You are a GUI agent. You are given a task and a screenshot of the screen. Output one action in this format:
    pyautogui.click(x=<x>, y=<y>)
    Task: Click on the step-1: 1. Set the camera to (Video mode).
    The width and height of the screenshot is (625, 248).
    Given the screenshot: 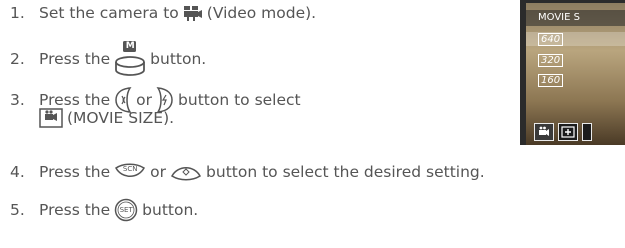 What is the action you would take?
    pyautogui.click(x=163, y=13)
    